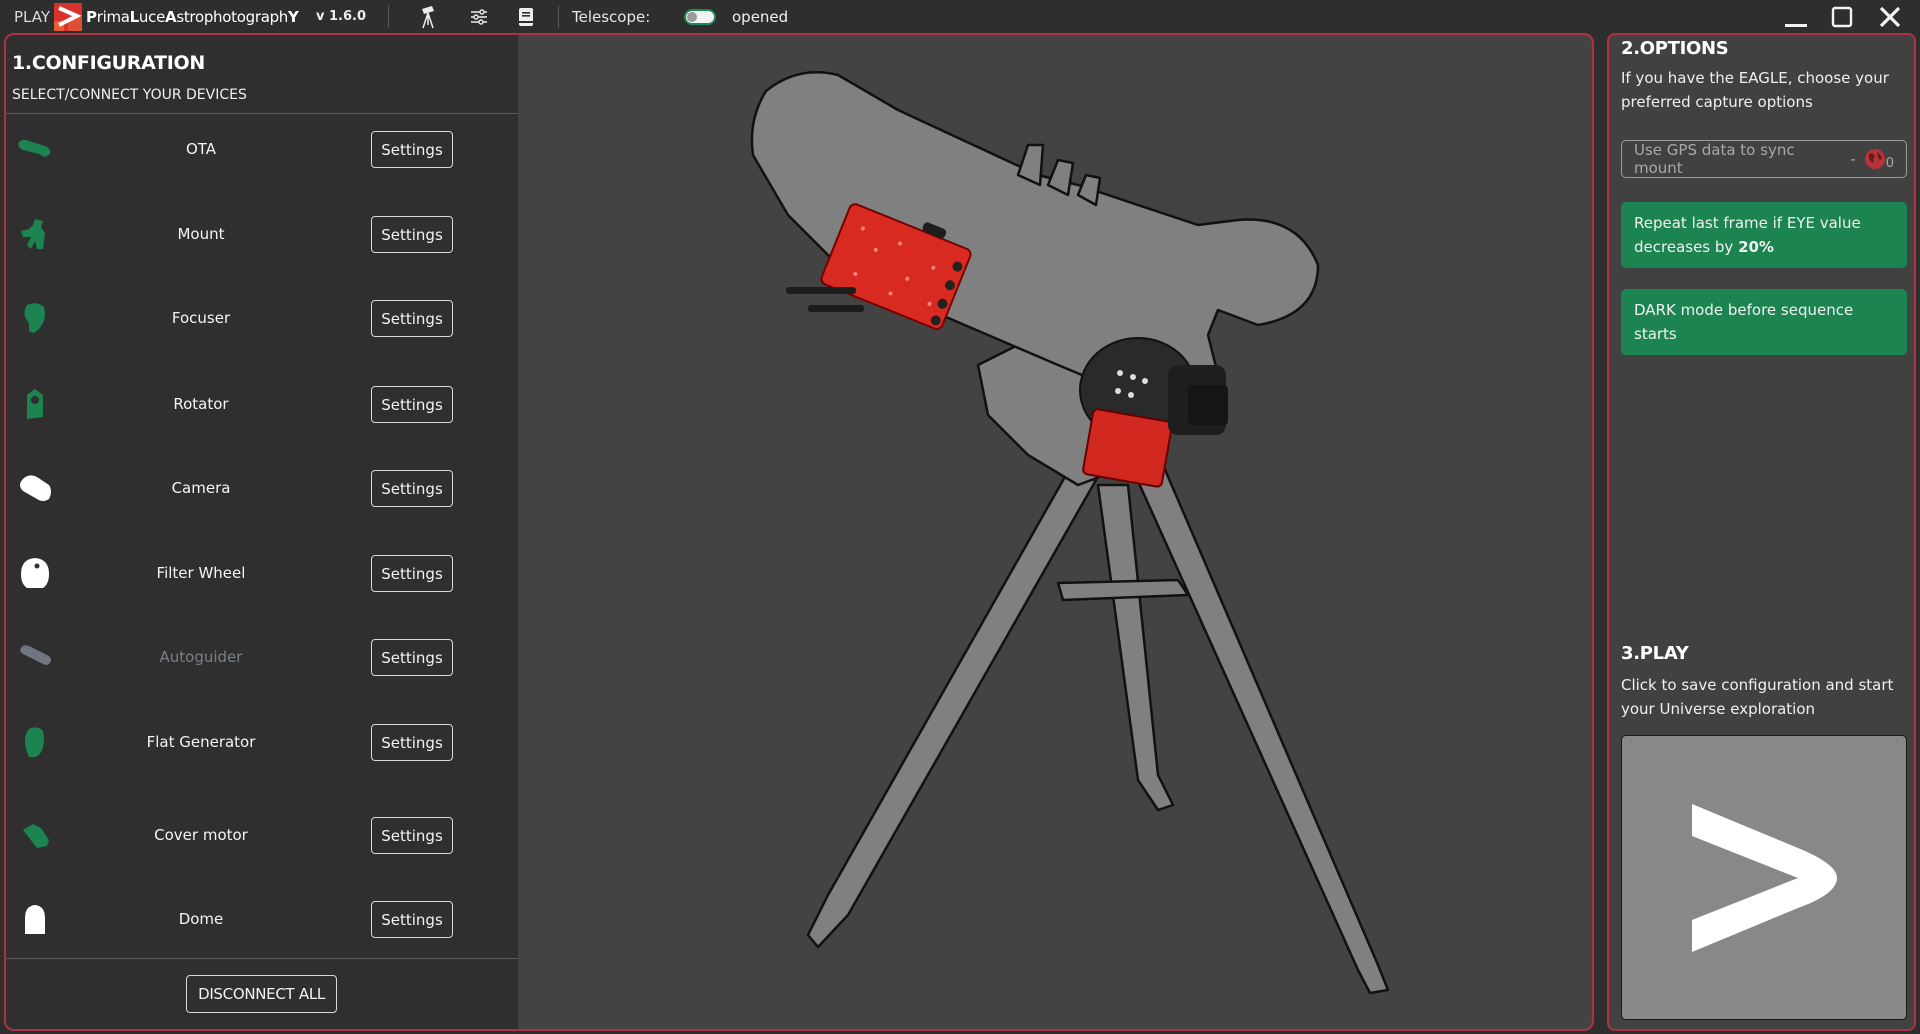  I want to click on device-row-cover-motor: Cover motor Settings, so click(262, 836).